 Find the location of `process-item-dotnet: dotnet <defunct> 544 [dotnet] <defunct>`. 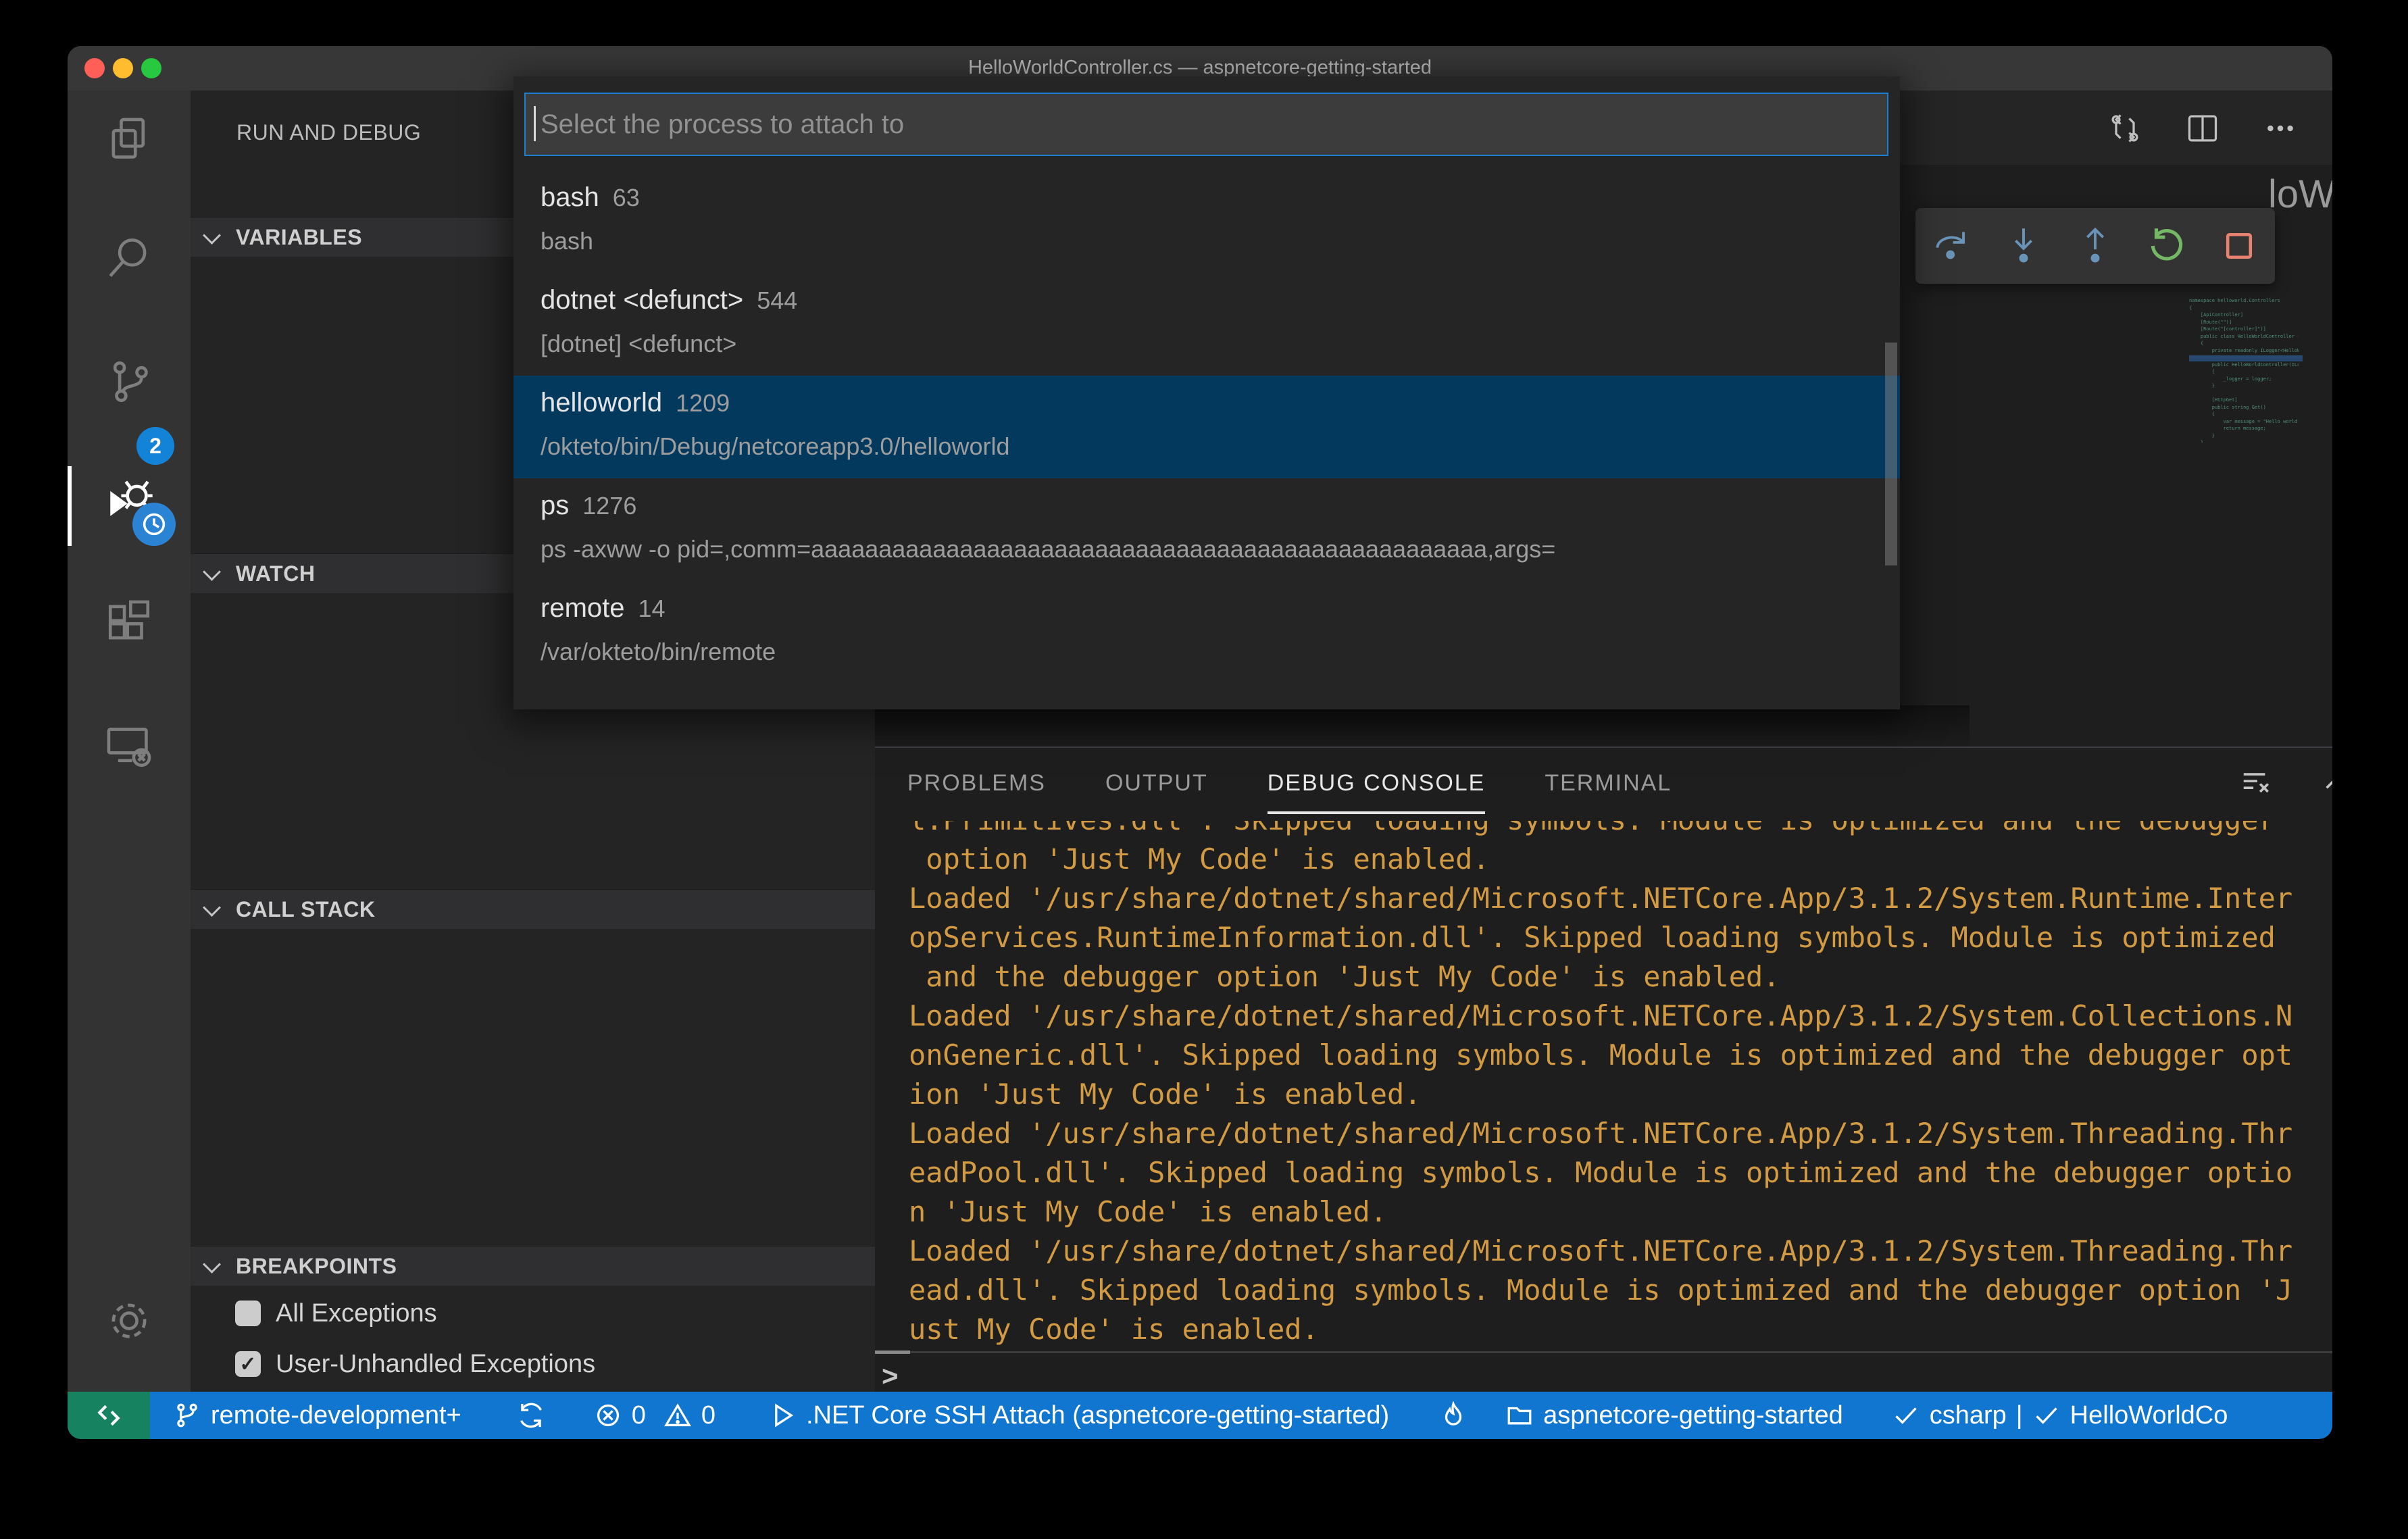

process-item-dotnet: dotnet <defunct> 544 [dotnet] <defunct> is located at coordinates (1206, 324).